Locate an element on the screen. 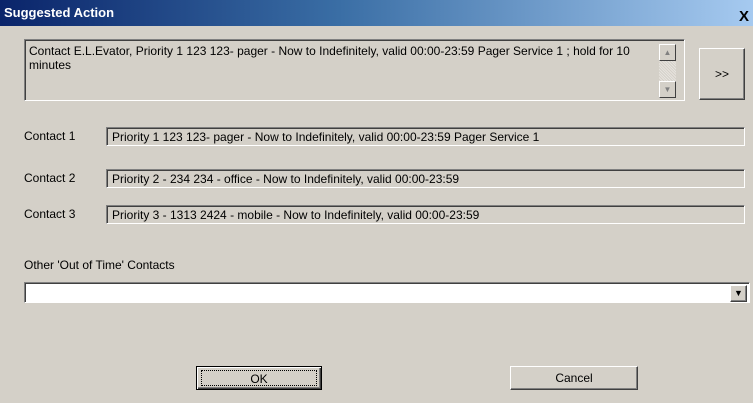 This screenshot has height=403, width=753. ok-button-label: OK is located at coordinates (259, 378).